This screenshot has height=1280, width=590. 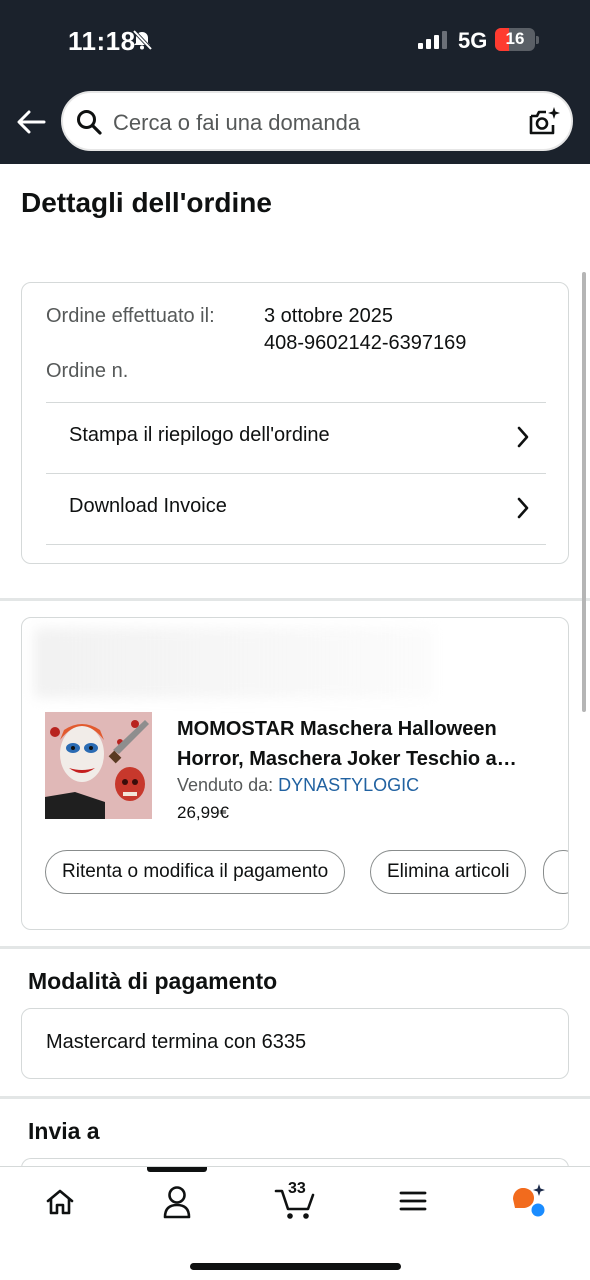 What do you see at coordinates (102, 41) in the screenshot?
I see `status-time: 11:18` at bounding box center [102, 41].